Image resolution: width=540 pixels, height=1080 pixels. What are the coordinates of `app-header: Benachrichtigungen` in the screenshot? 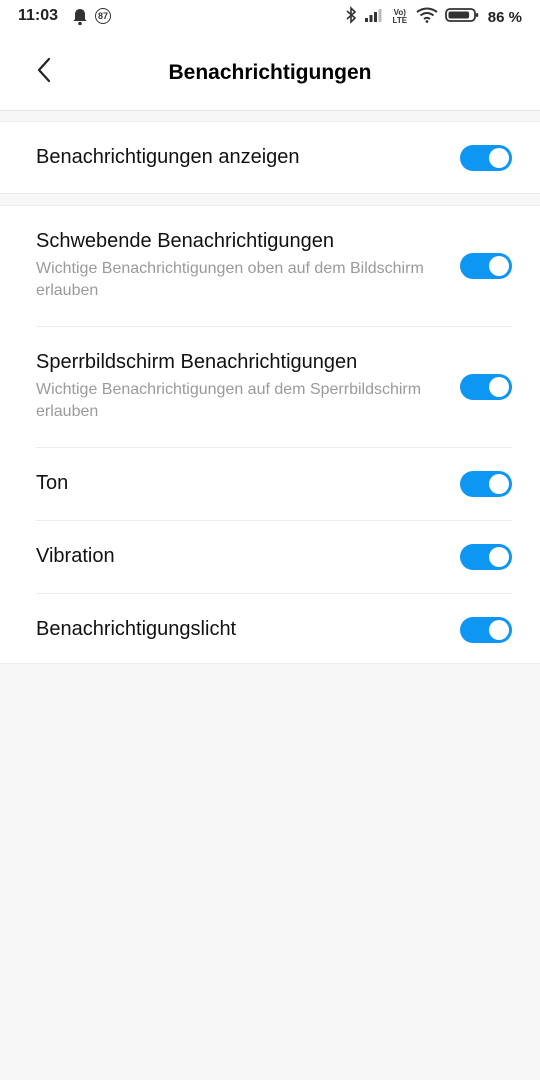 It's located at (270, 72).